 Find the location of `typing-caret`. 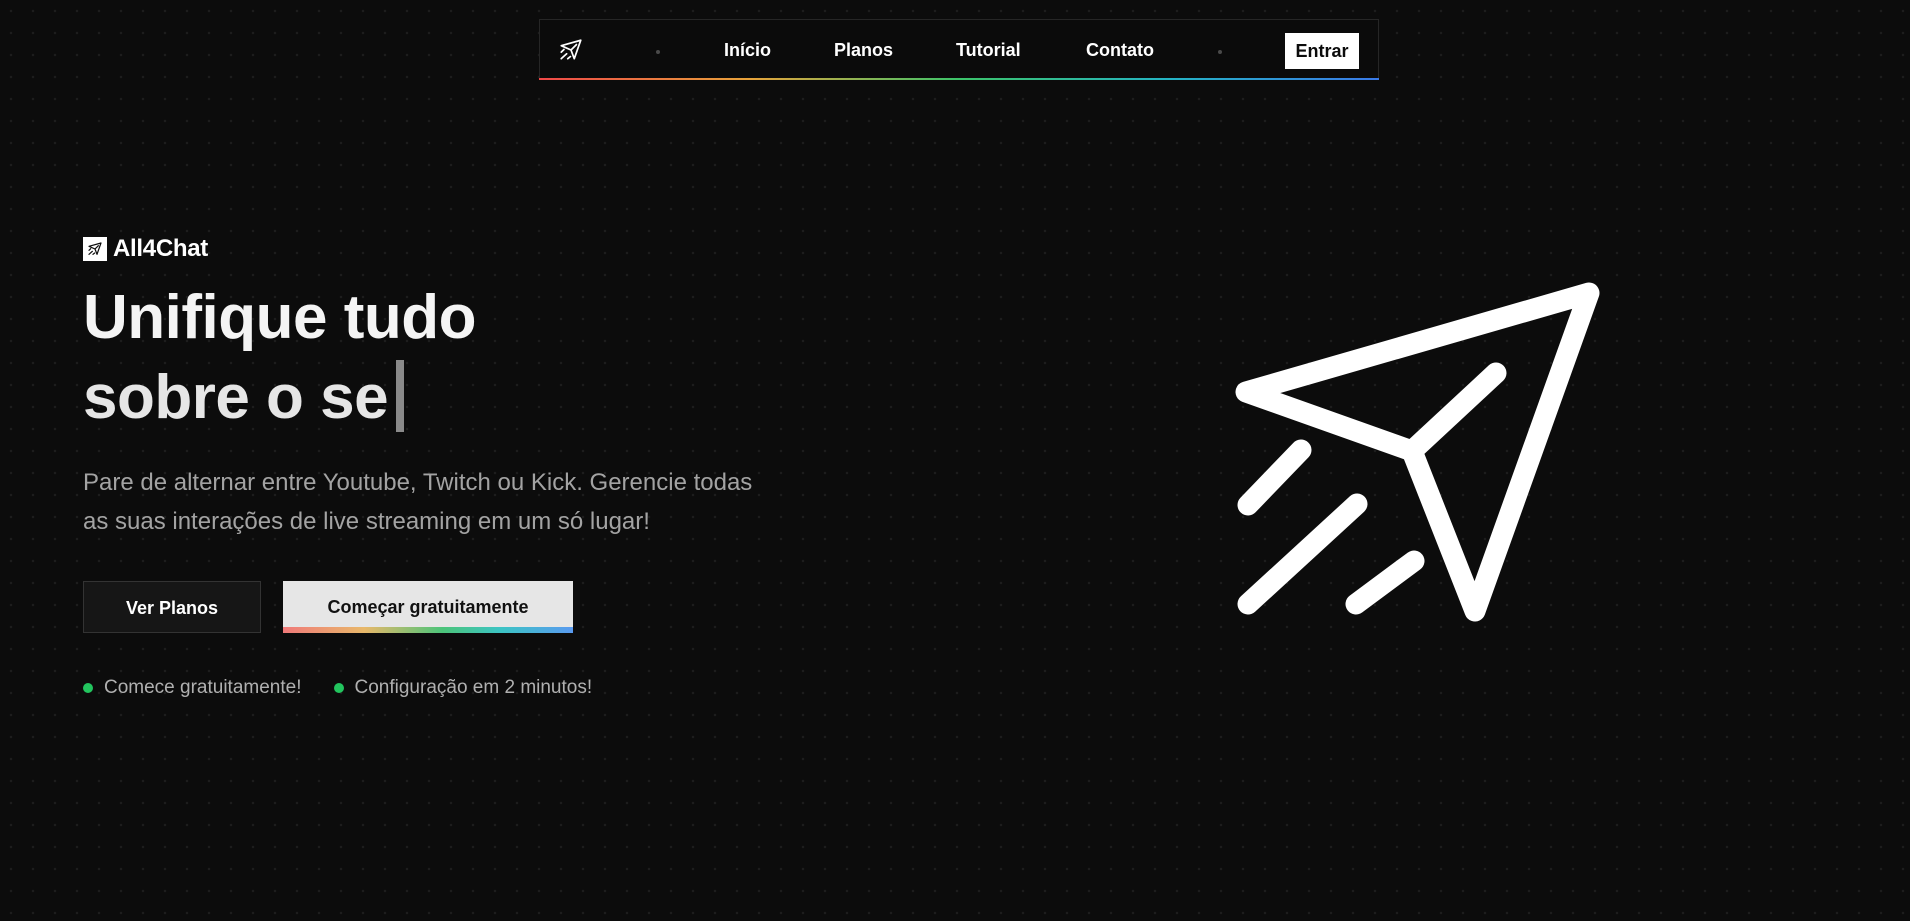

typing-caret is located at coordinates (400, 396).